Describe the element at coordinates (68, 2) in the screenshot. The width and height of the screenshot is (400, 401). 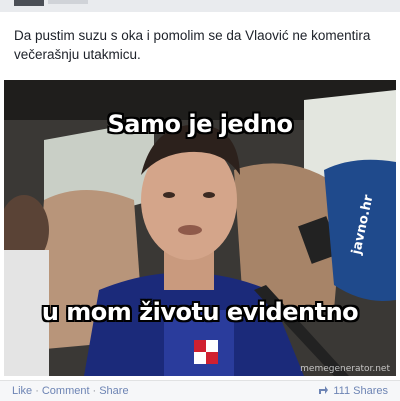
I see `author-name-line` at that location.